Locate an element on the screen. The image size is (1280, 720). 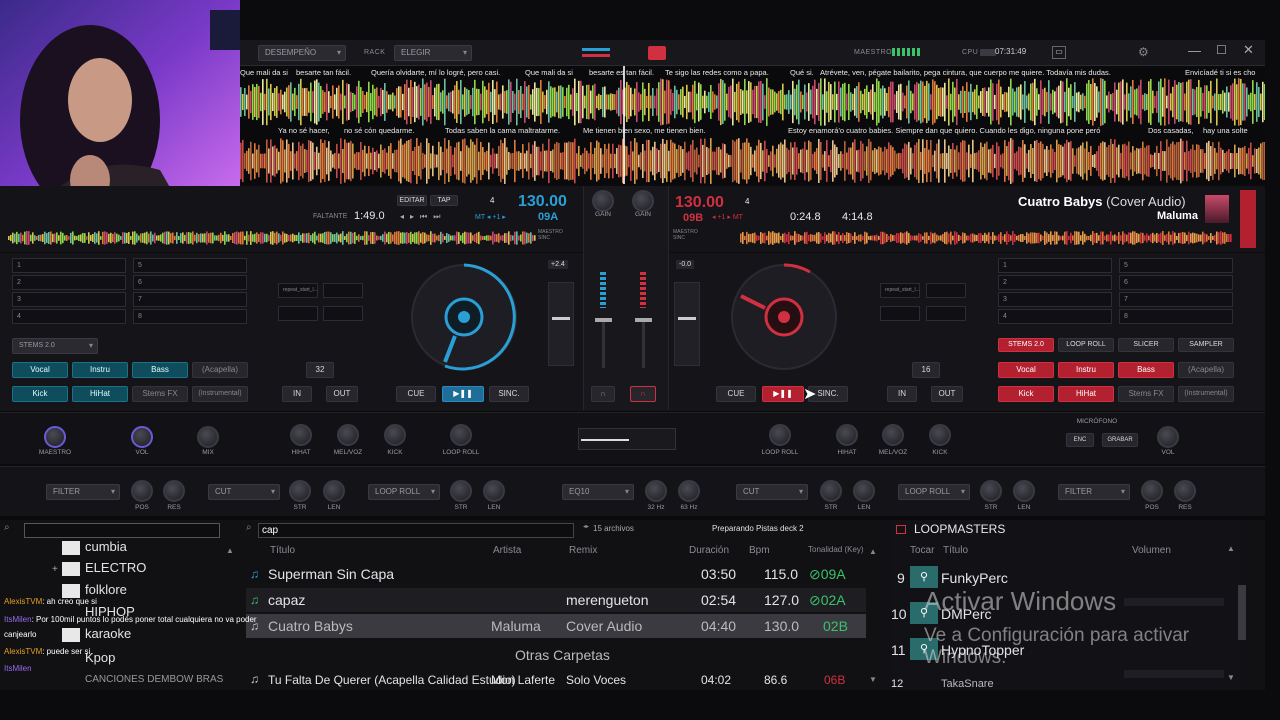
gain-right-knob is located at coordinates (643, 201).